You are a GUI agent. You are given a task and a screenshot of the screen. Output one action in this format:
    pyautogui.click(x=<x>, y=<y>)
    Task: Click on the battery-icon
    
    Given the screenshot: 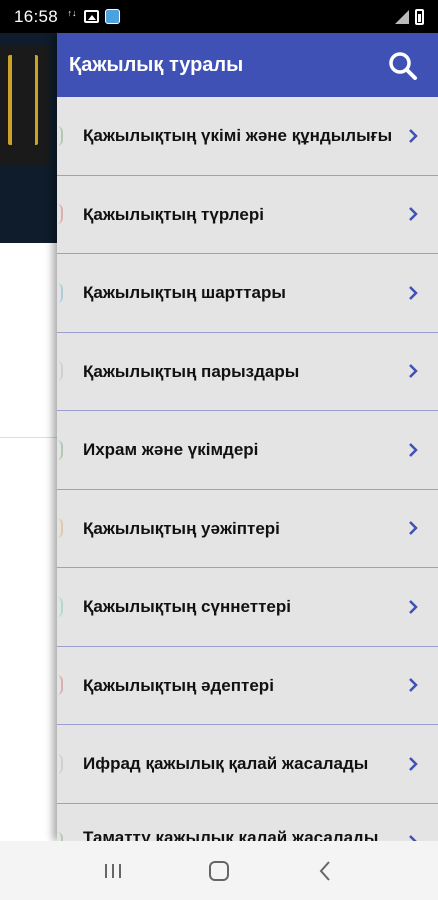 What is the action you would take?
    pyautogui.click(x=419, y=16)
    